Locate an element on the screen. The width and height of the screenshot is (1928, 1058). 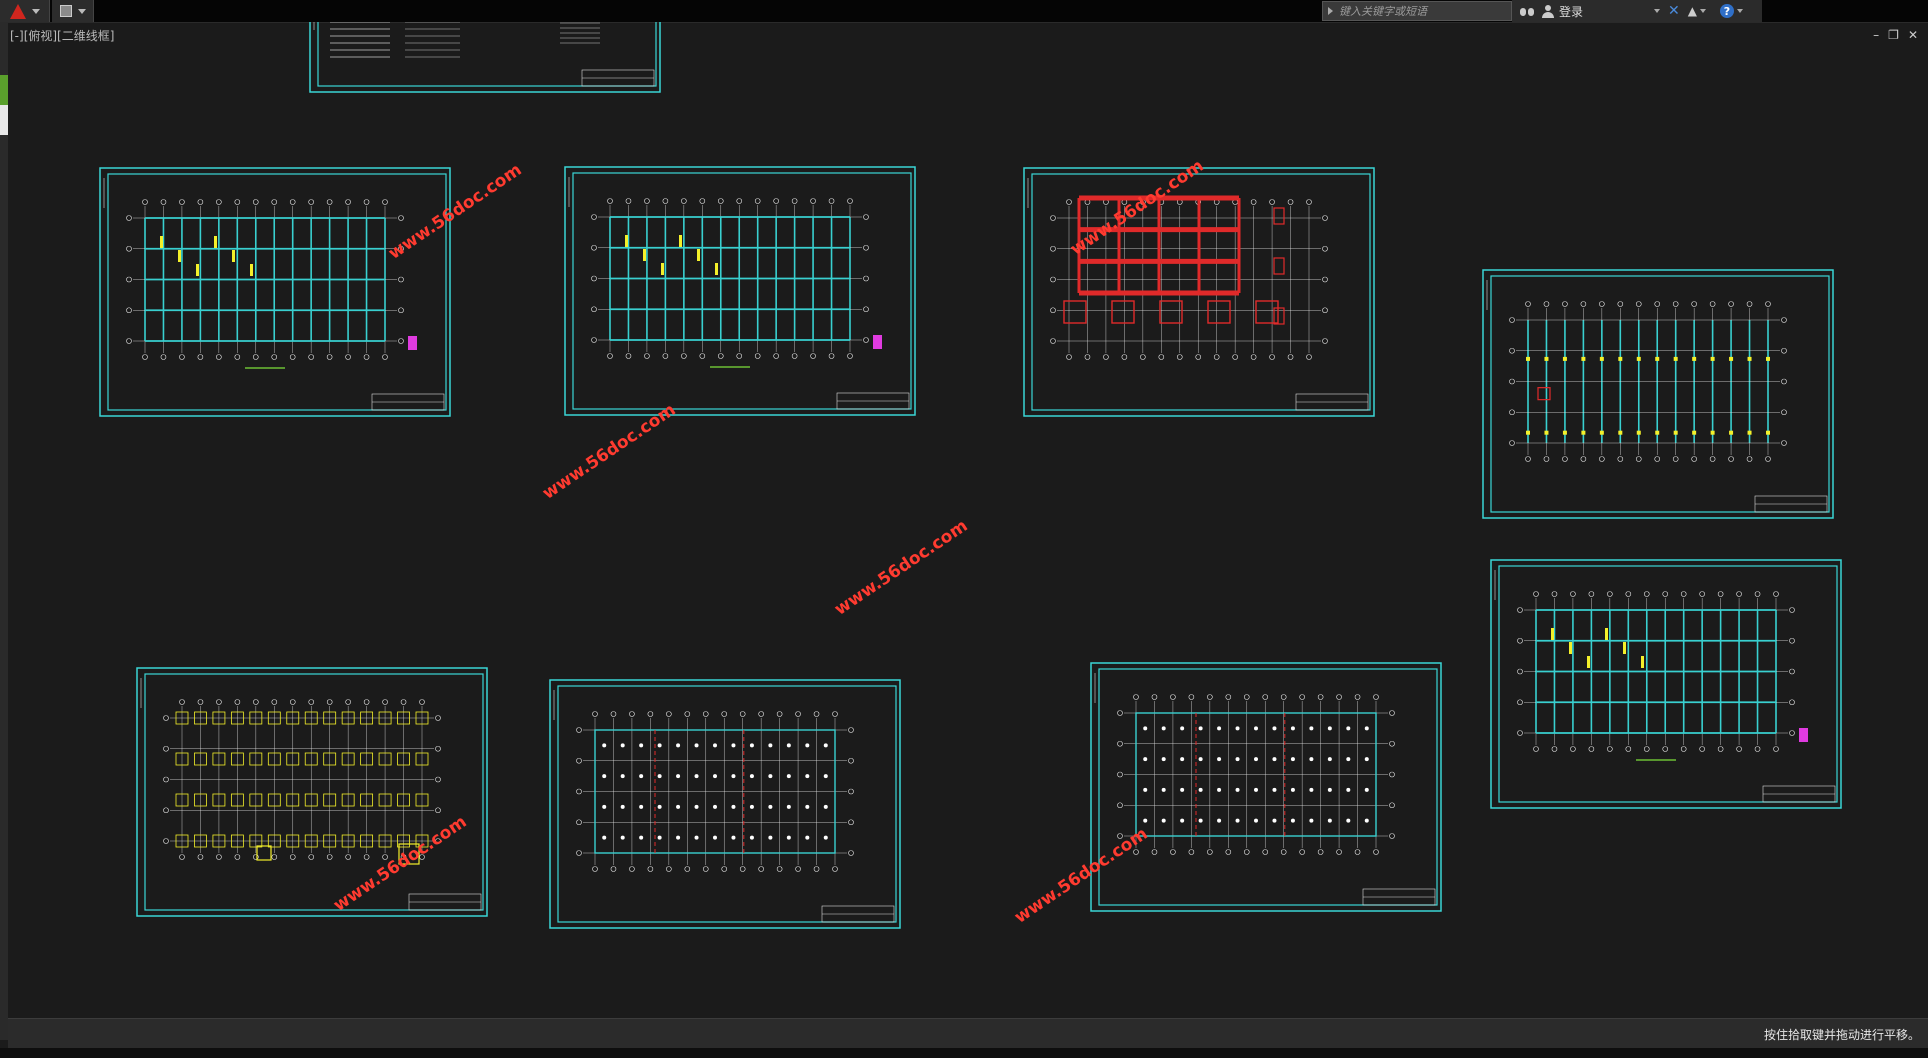
search-input is located at coordinates (1419, 11).